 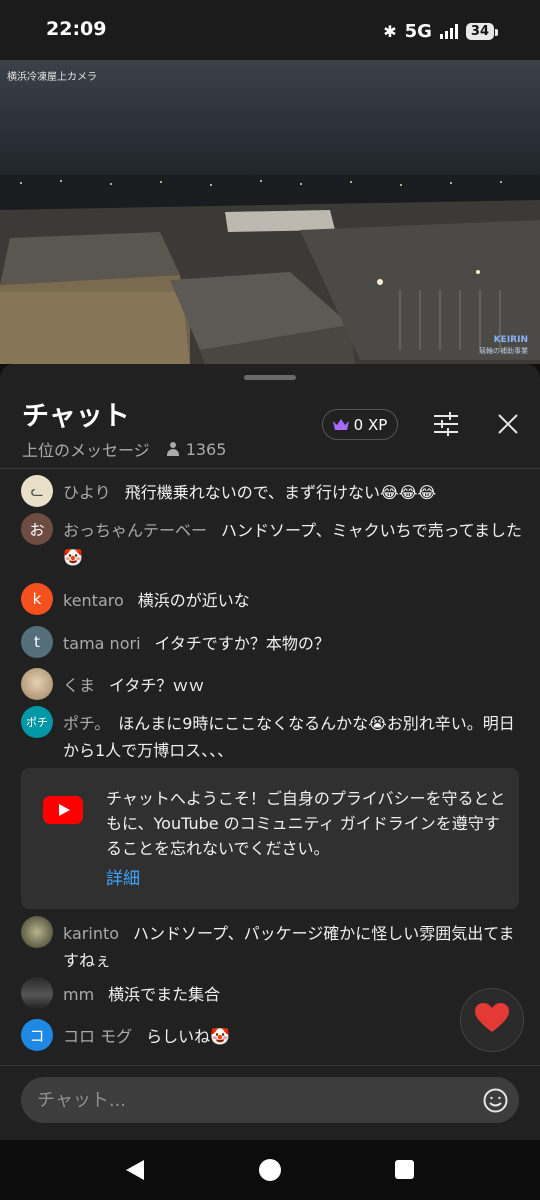 I want to click on message-author: mm, so click(x=78, y=994).